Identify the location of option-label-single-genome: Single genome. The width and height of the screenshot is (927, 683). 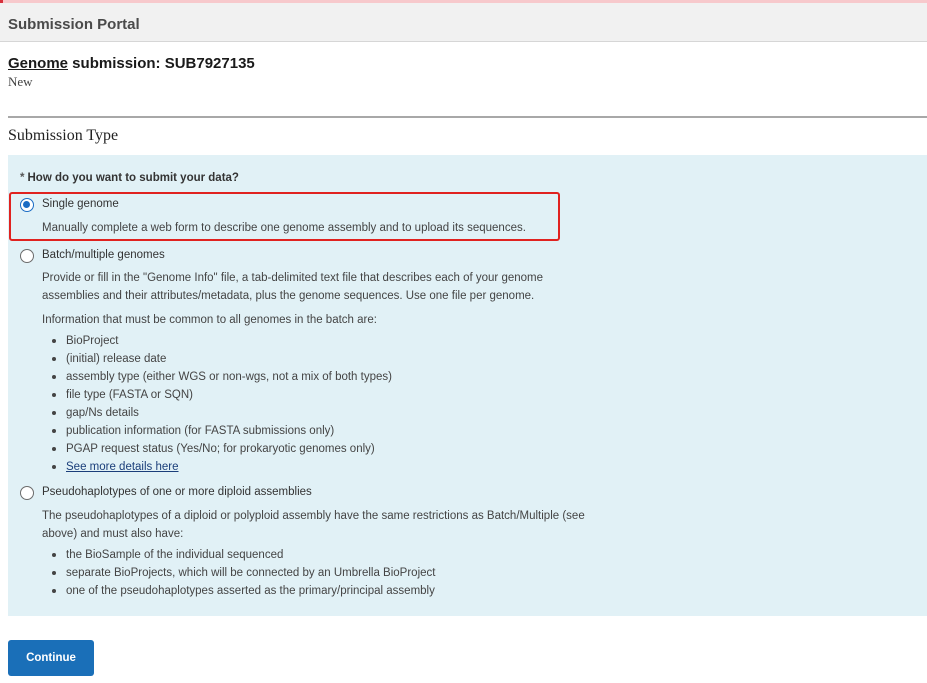
(80, 204).